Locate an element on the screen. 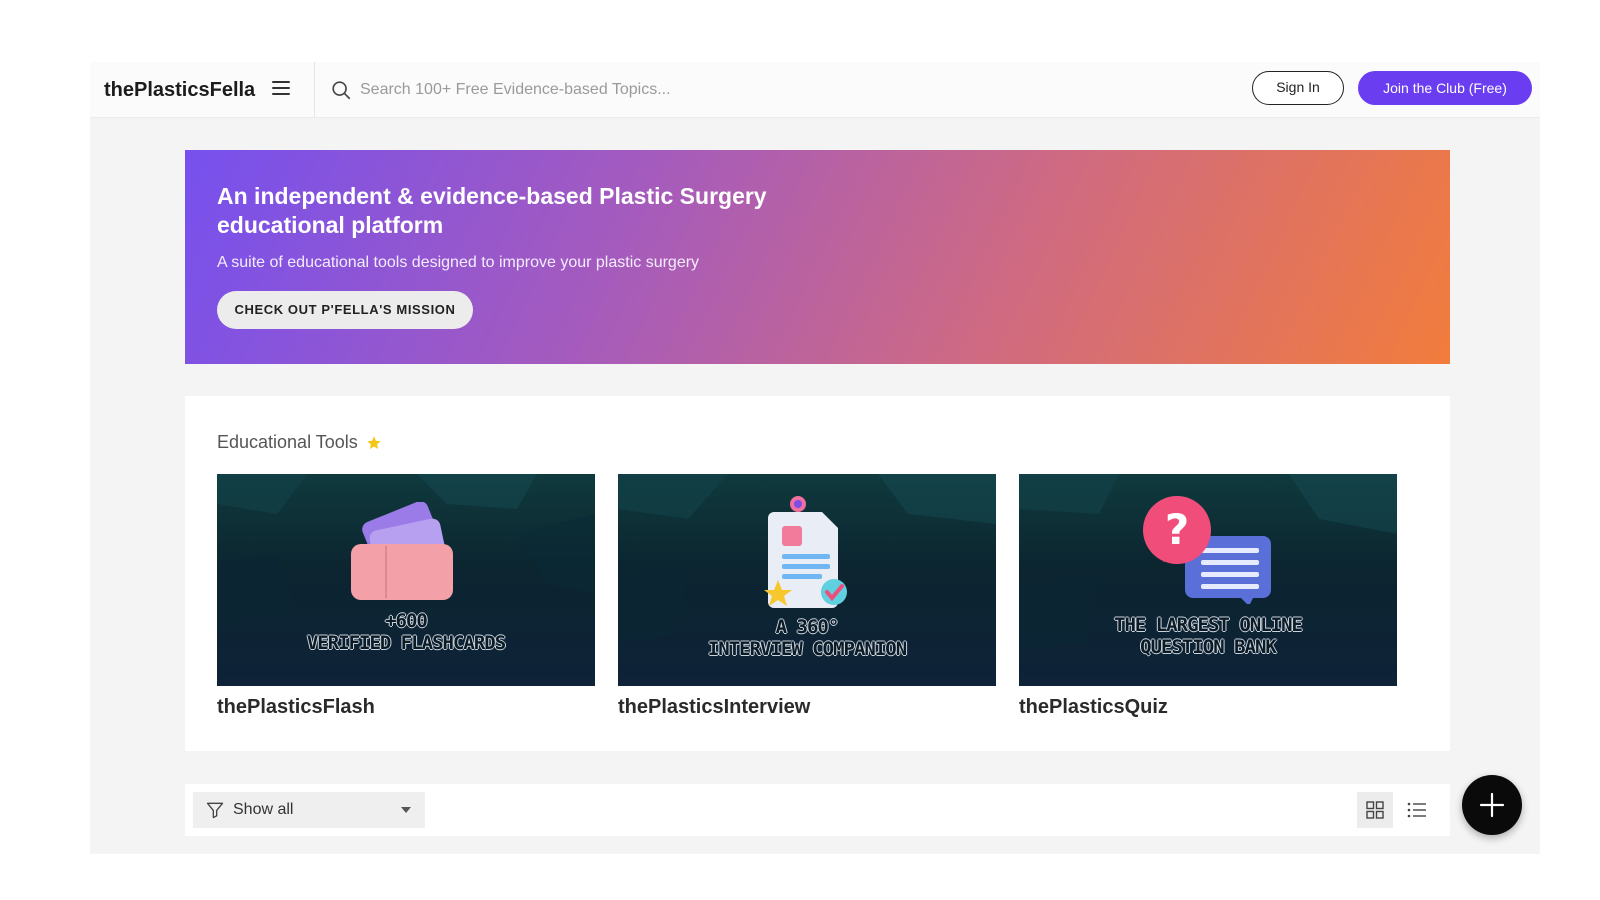 The height and width of the screenshot is (900, 1600). filter-dropdown: Show all is located at coordinates (309, 810).